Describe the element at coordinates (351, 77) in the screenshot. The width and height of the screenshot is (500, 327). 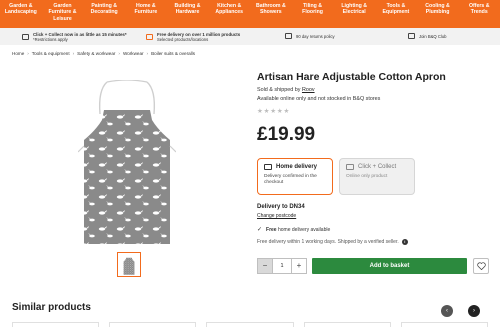
I see `product-title: Artisan Hare Adjustable Cotton Apron` at that location.